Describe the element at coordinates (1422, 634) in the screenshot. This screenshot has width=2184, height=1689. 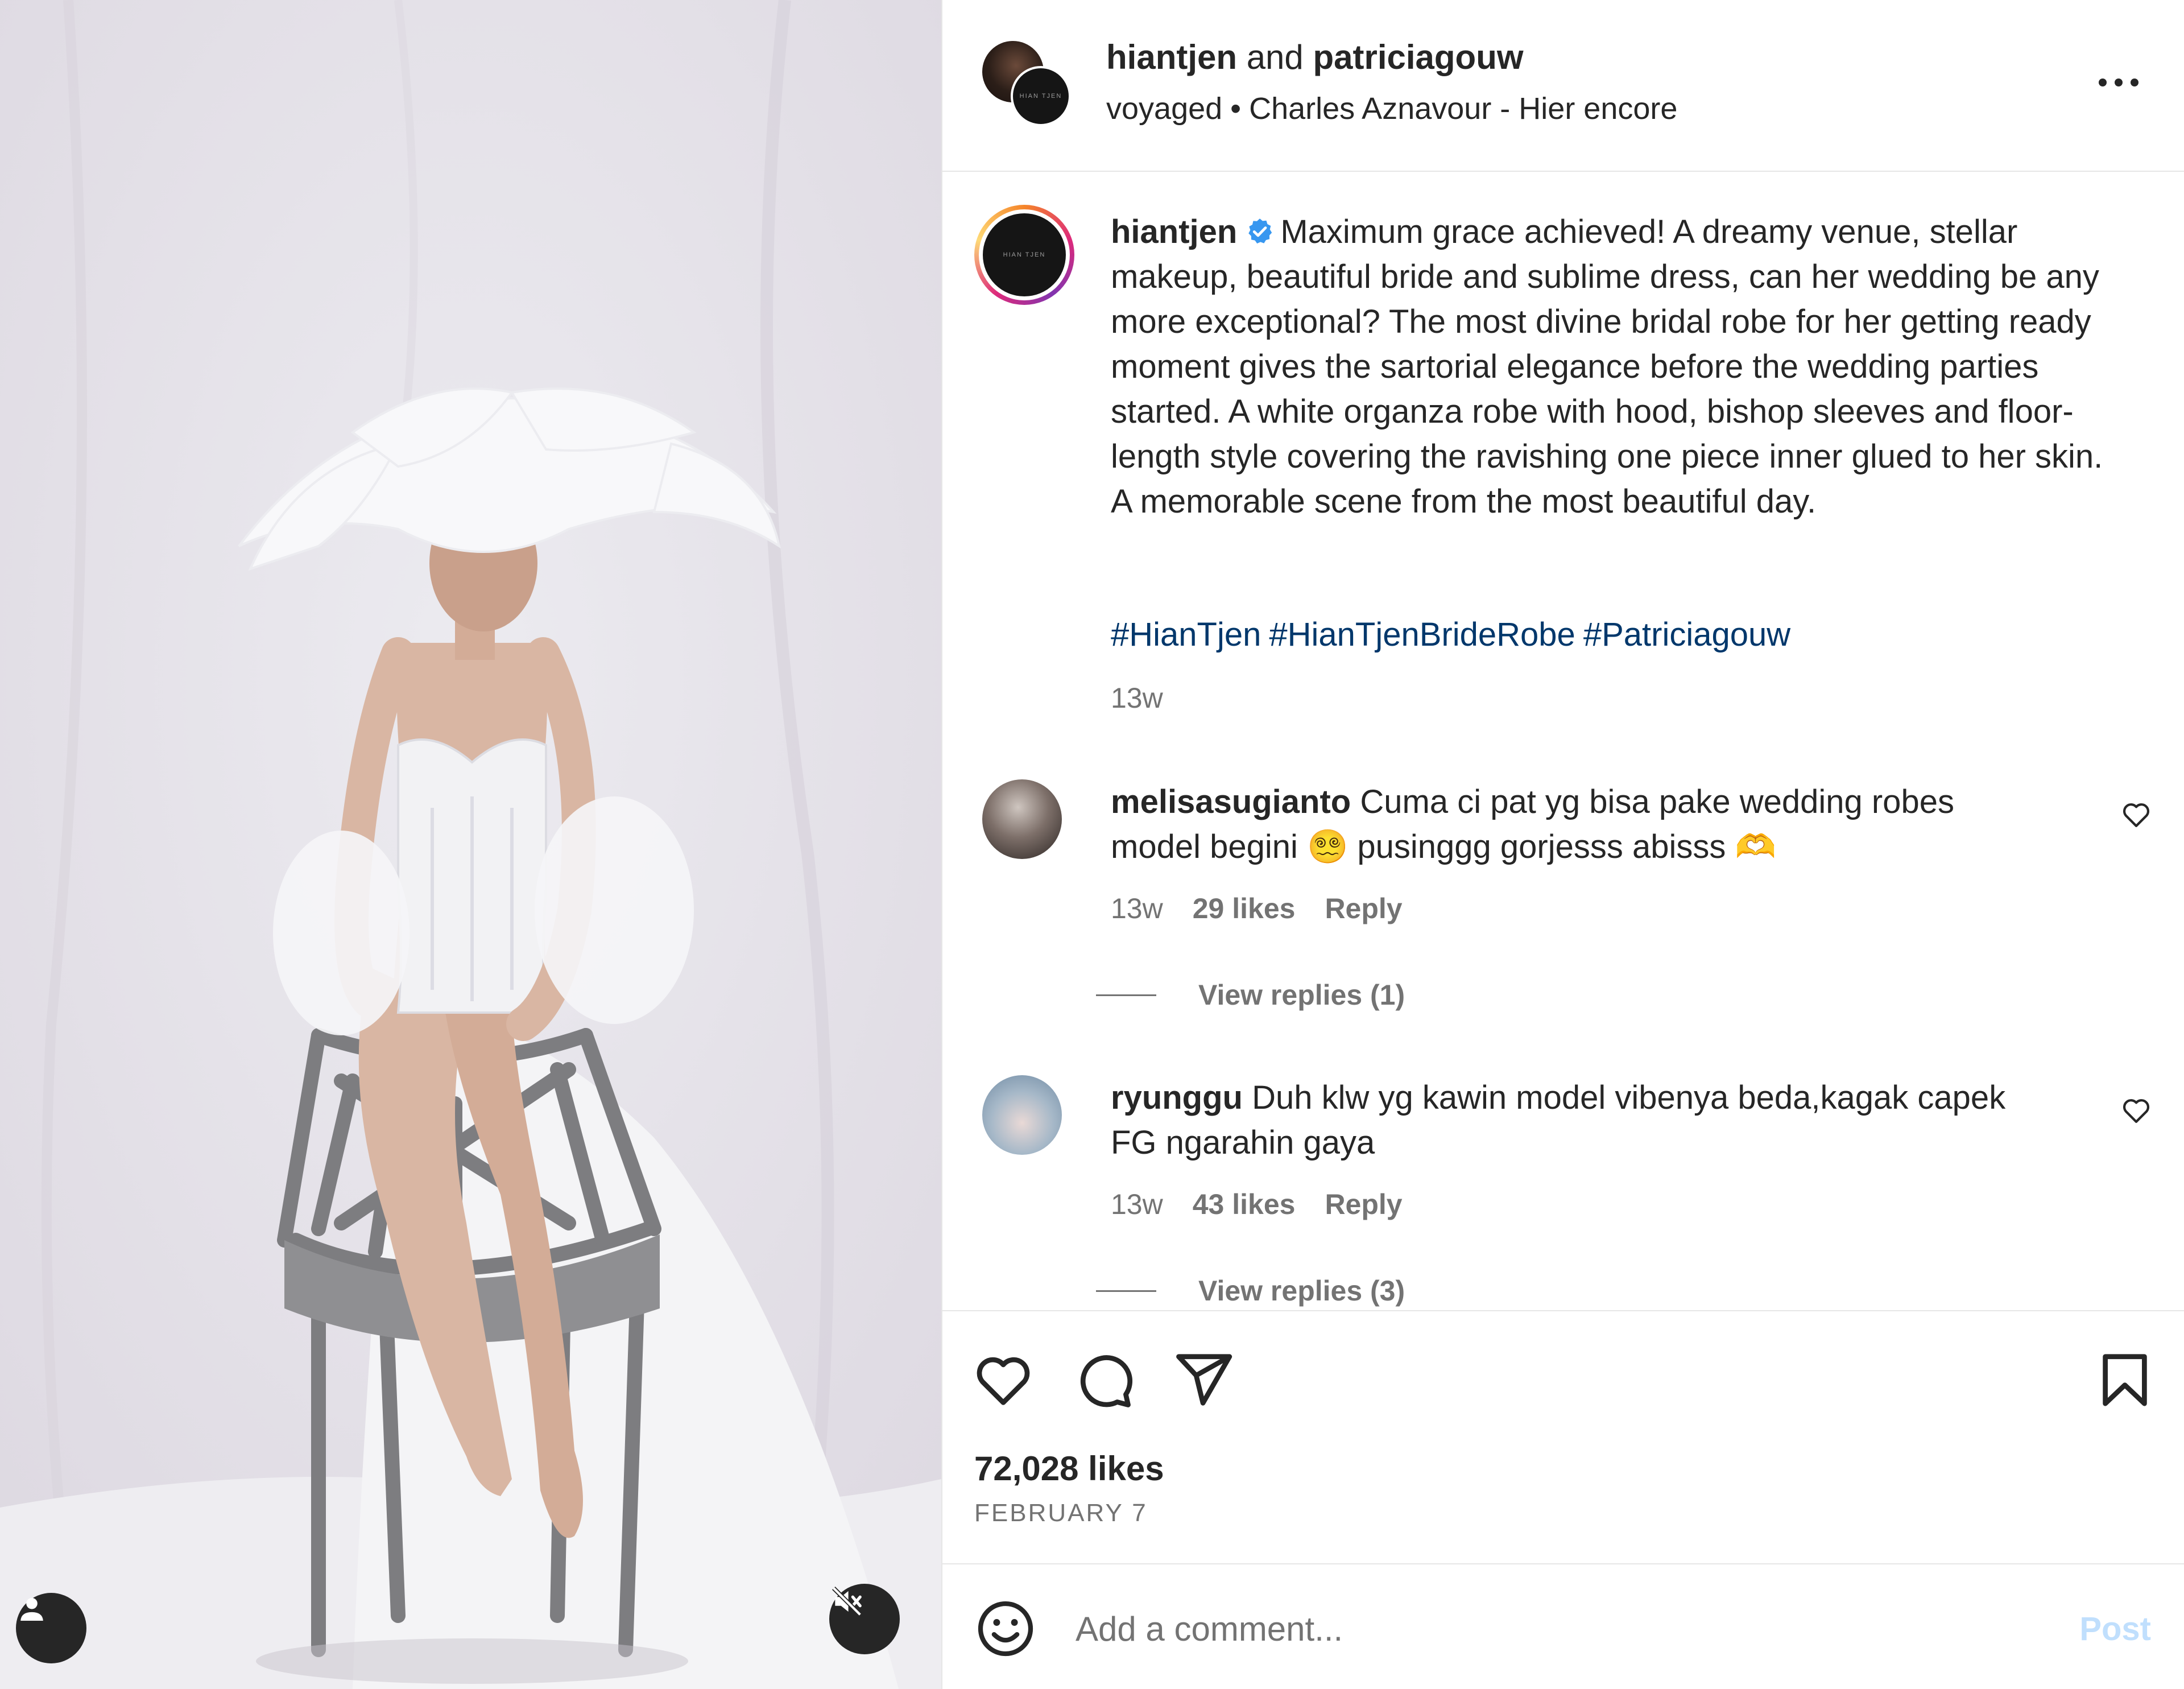
I see `hashtag-link: #HianTjenBrideRobe` at that location.